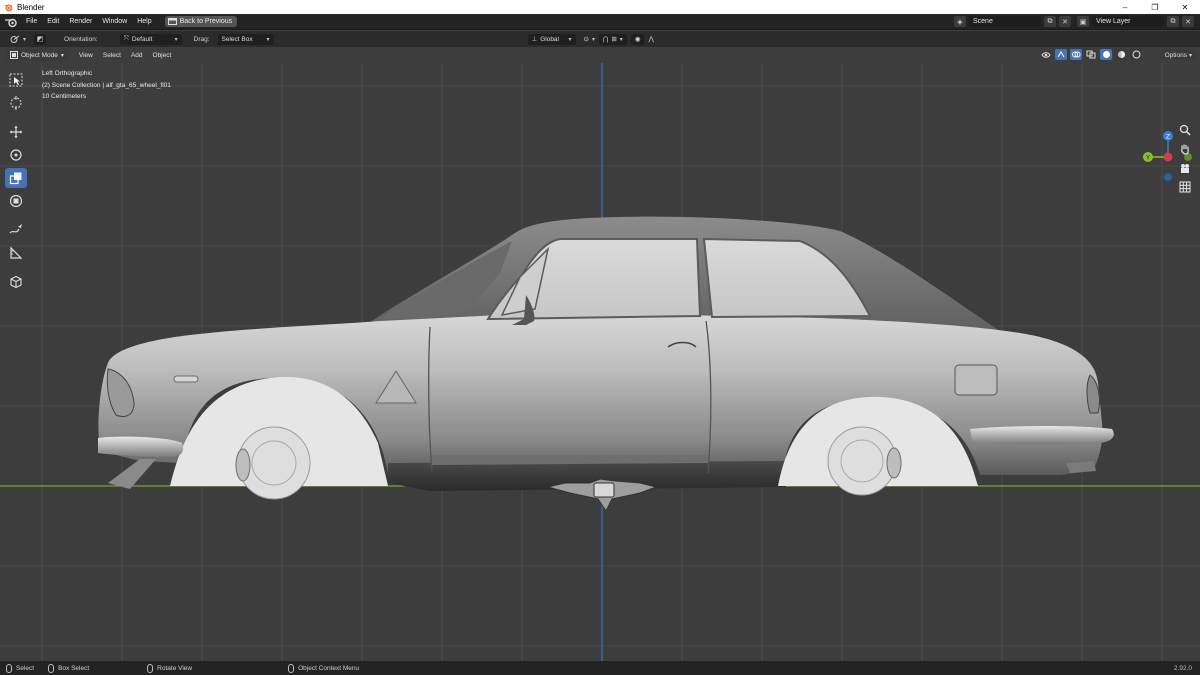 This screenshot has height=675, width=1200. Describe the element at coordinates (1185, 130) in the screenshot. I see `zoom-icon` at that location.